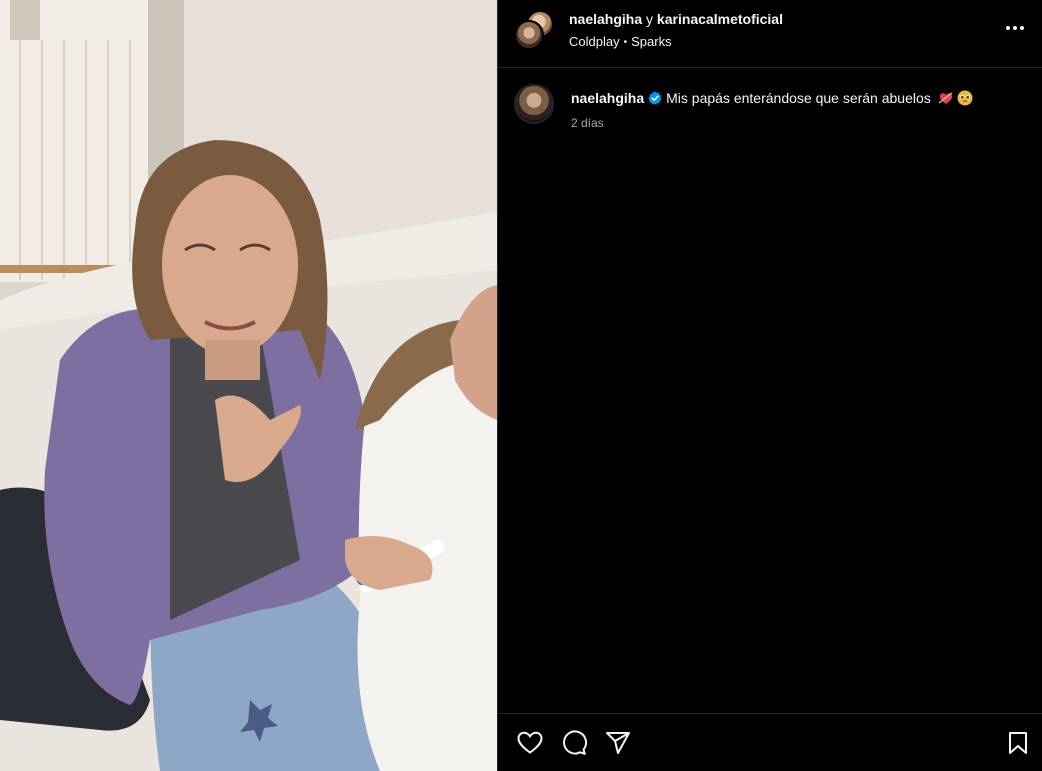  I want to click on bookmark-icon, so click(1018, 743).